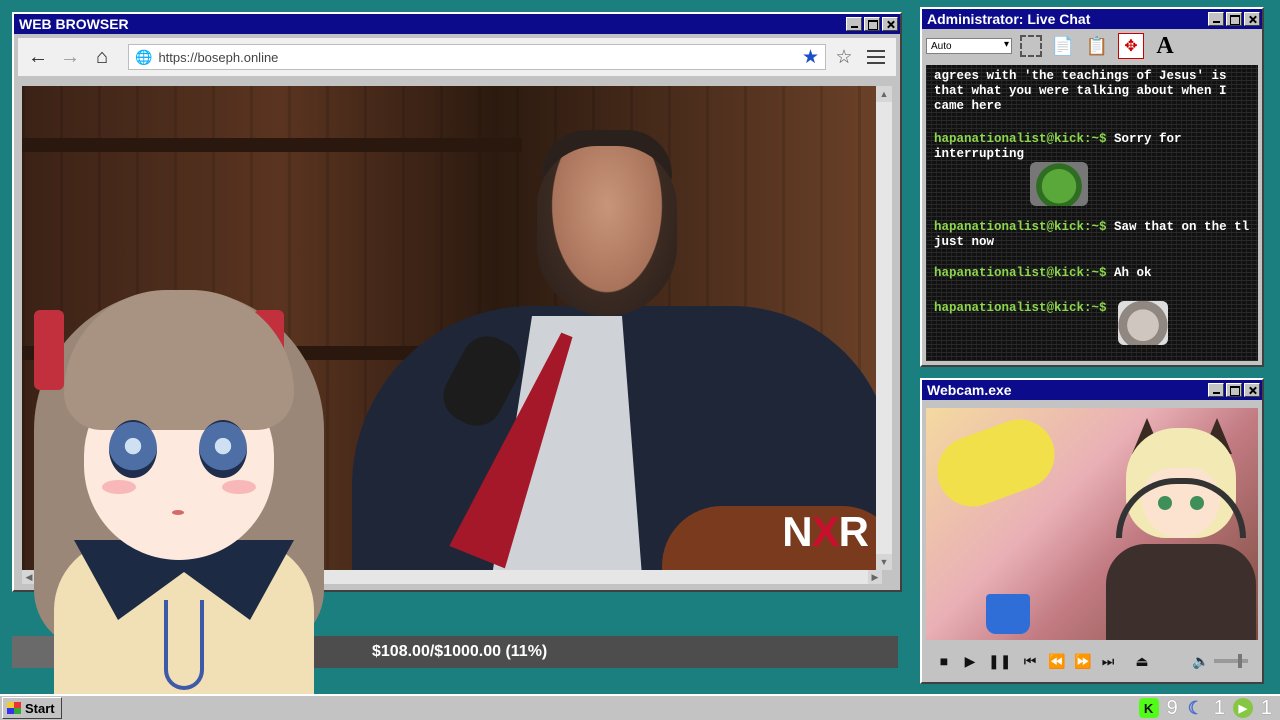 Image resolution: width=1280 pixels, height=720 pixels. What do you see at coordinates (1131, 46) in the screenshot?
I see `move-icon: ✥` at bounding box center [1131, 46].